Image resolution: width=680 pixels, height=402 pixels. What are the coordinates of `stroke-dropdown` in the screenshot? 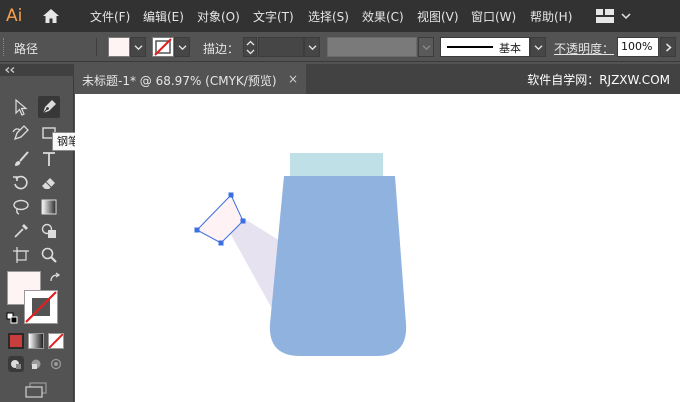 It's located at (182, 47).